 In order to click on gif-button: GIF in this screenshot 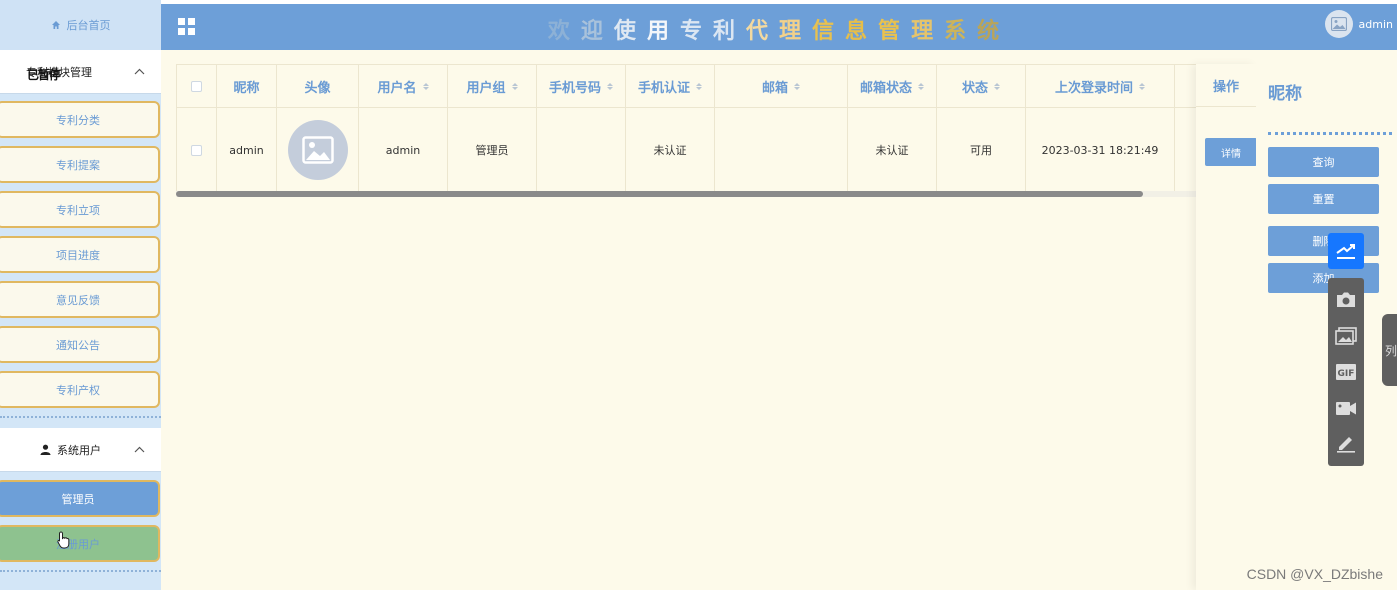, I will do `click(1346, 372)`.